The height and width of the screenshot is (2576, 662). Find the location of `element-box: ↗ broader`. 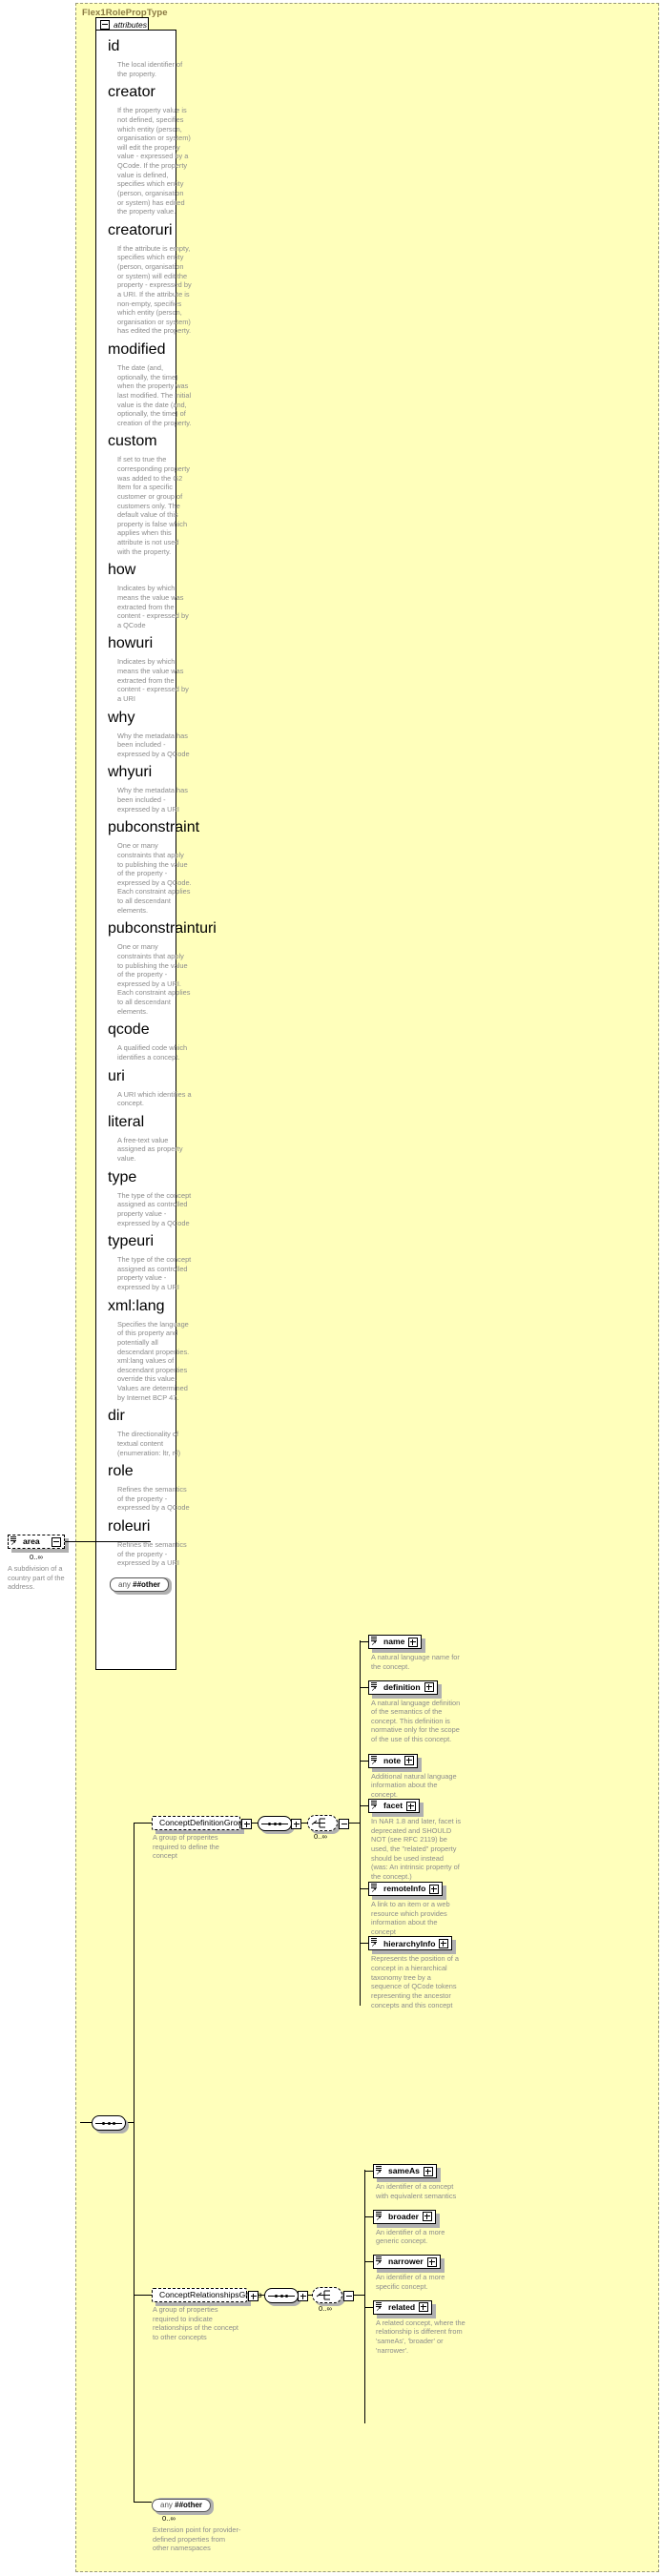

element-box: ↗ broader is located at coordinates (405, 2216).